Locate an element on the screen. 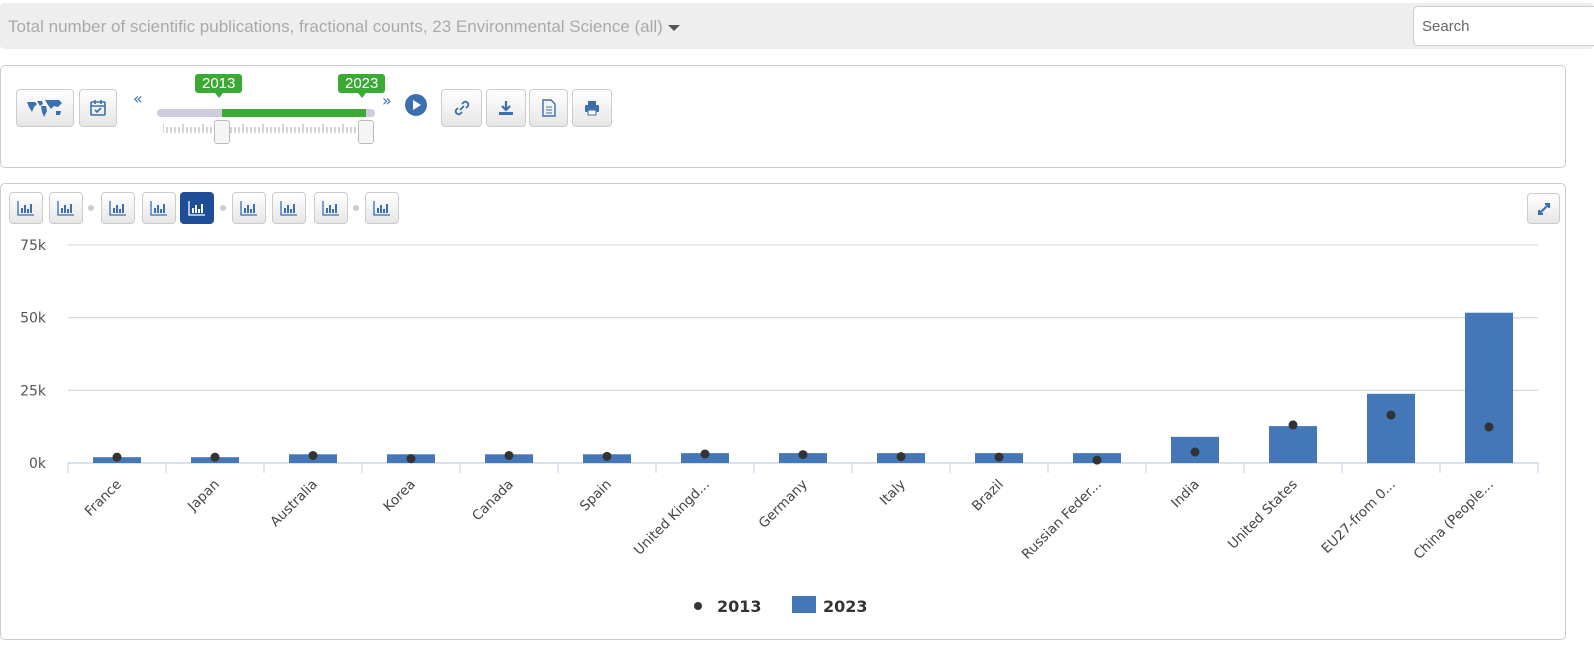 The image size is (1594, 654). x-tick-label: Brazil is located at coordinates (988, 496).